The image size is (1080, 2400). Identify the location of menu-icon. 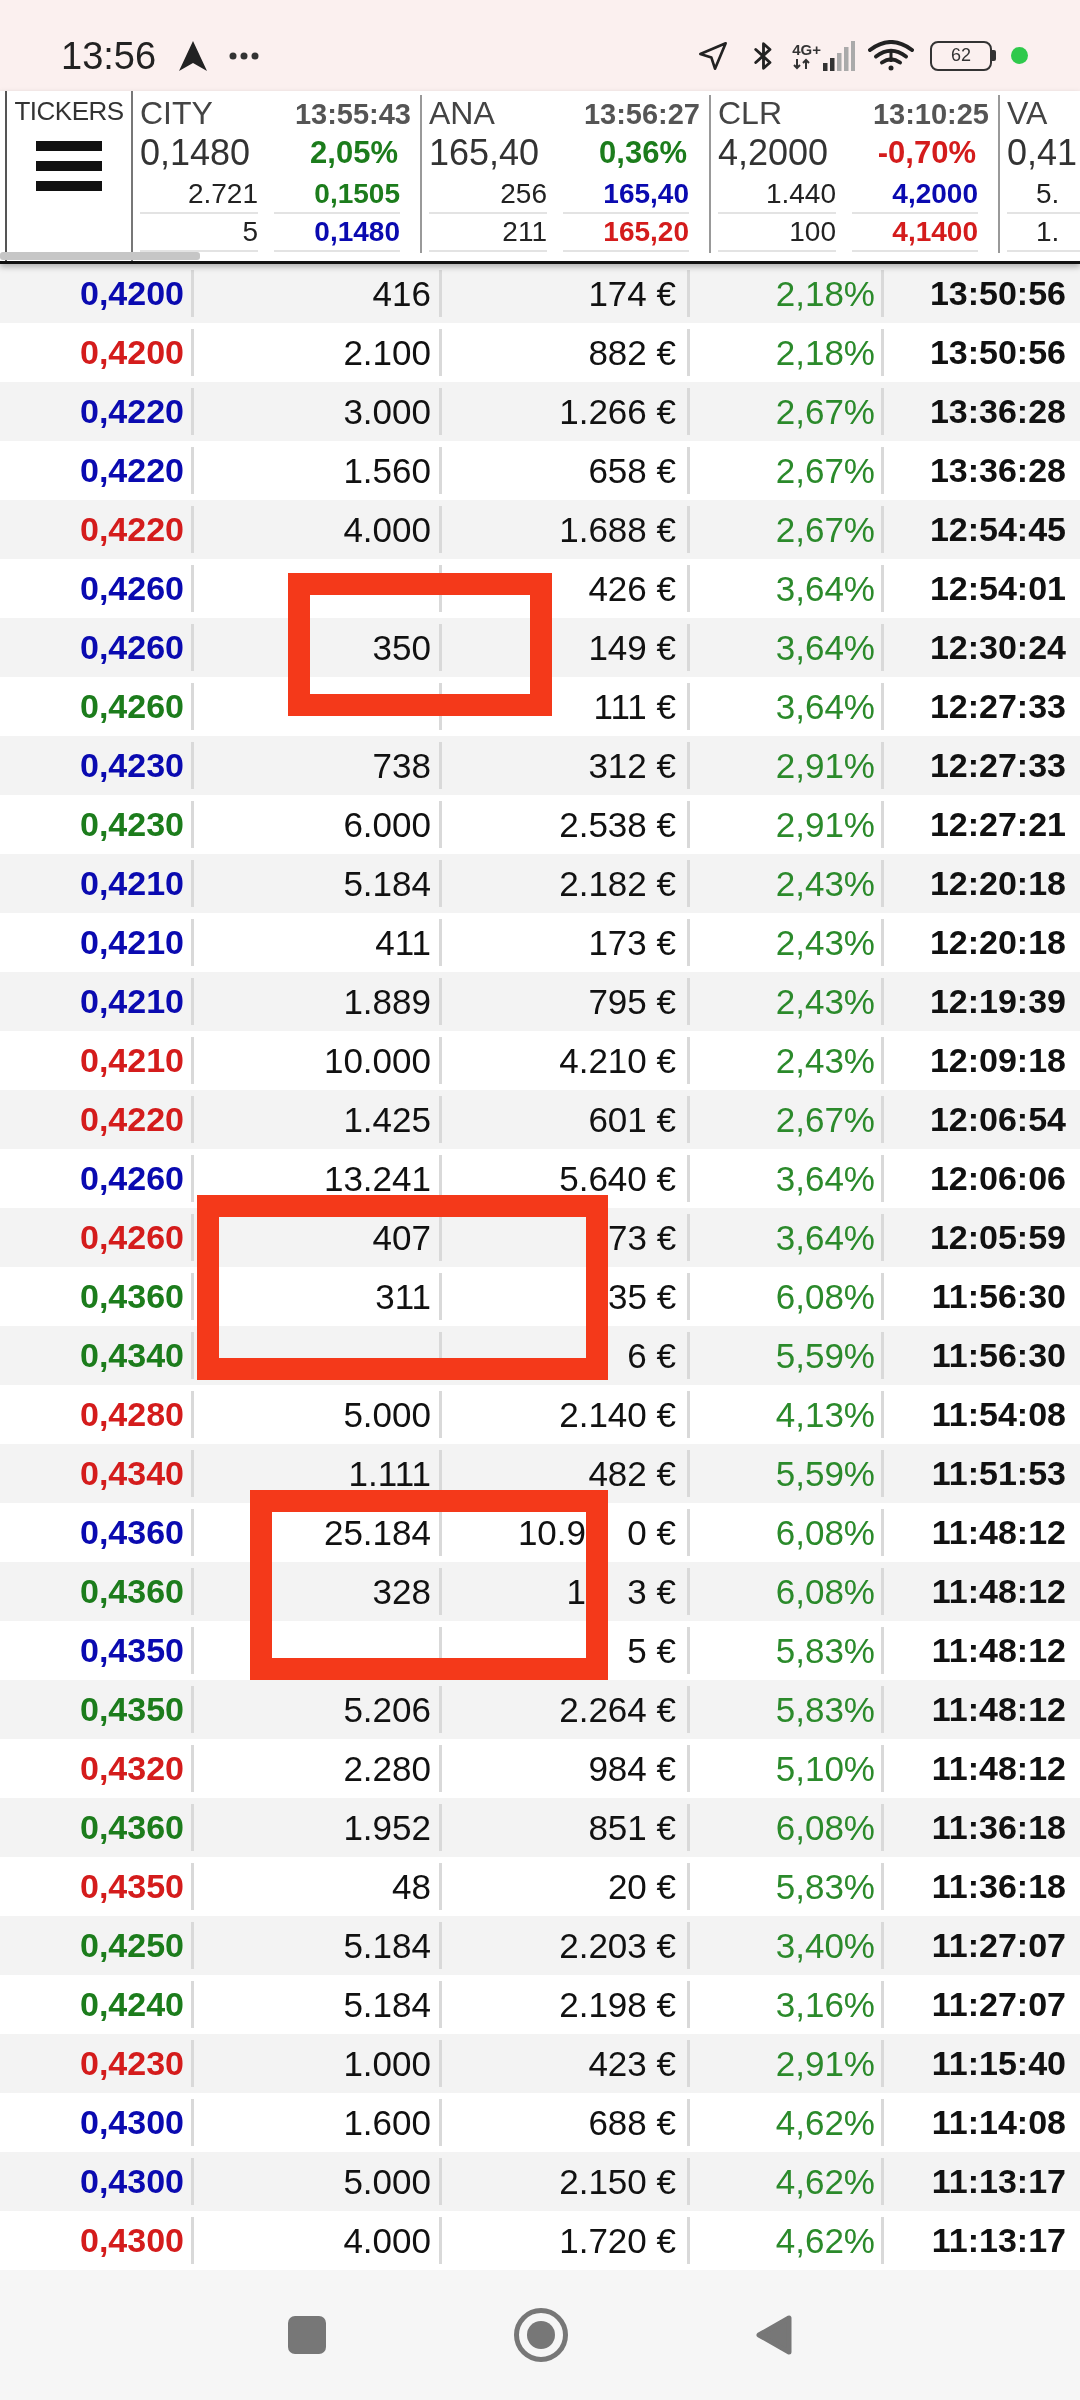
(69, 166).